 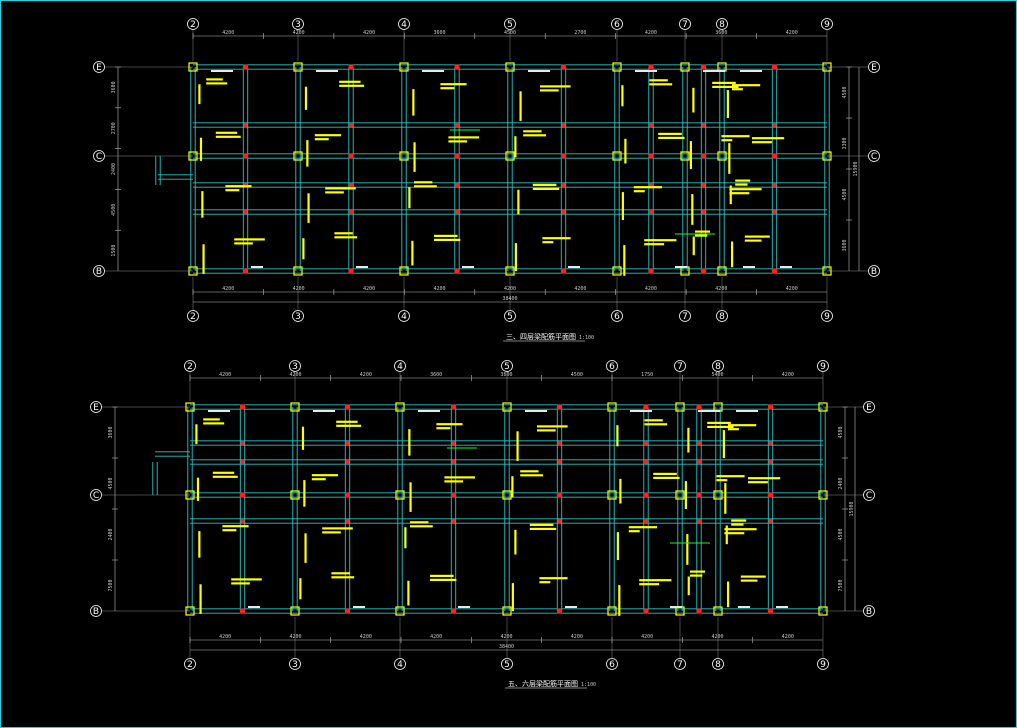 What do you see at coordinates (586, 338) in the screenshot?
I see `plan-scale: 1:100` at bounding box center [586, 338].